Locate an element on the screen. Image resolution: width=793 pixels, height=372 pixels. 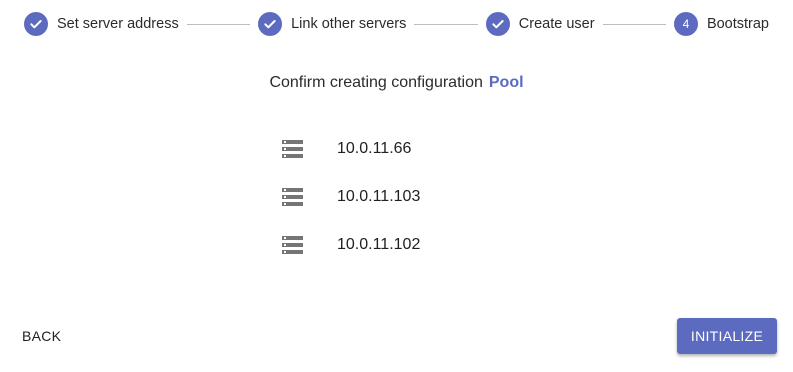
step-label: Set server address is located at coordinates (118, 24).